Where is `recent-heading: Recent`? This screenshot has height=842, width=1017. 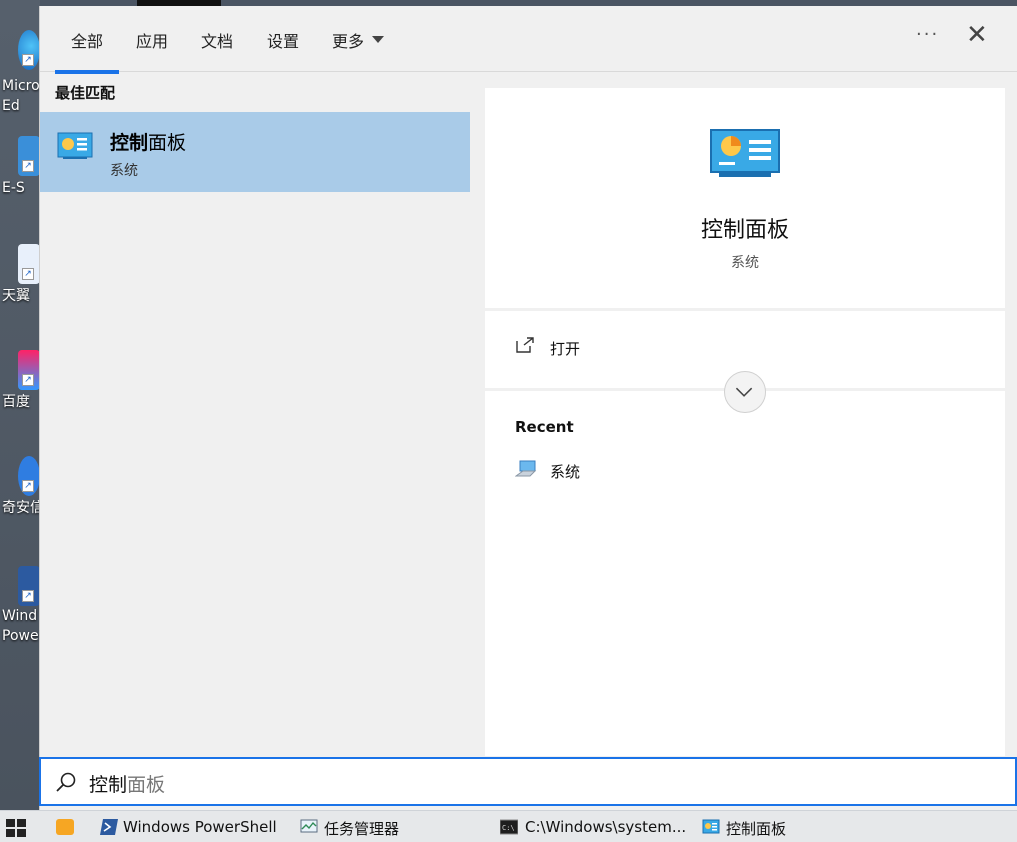
recent-heading: Recent is located at coordinates (544, 427).